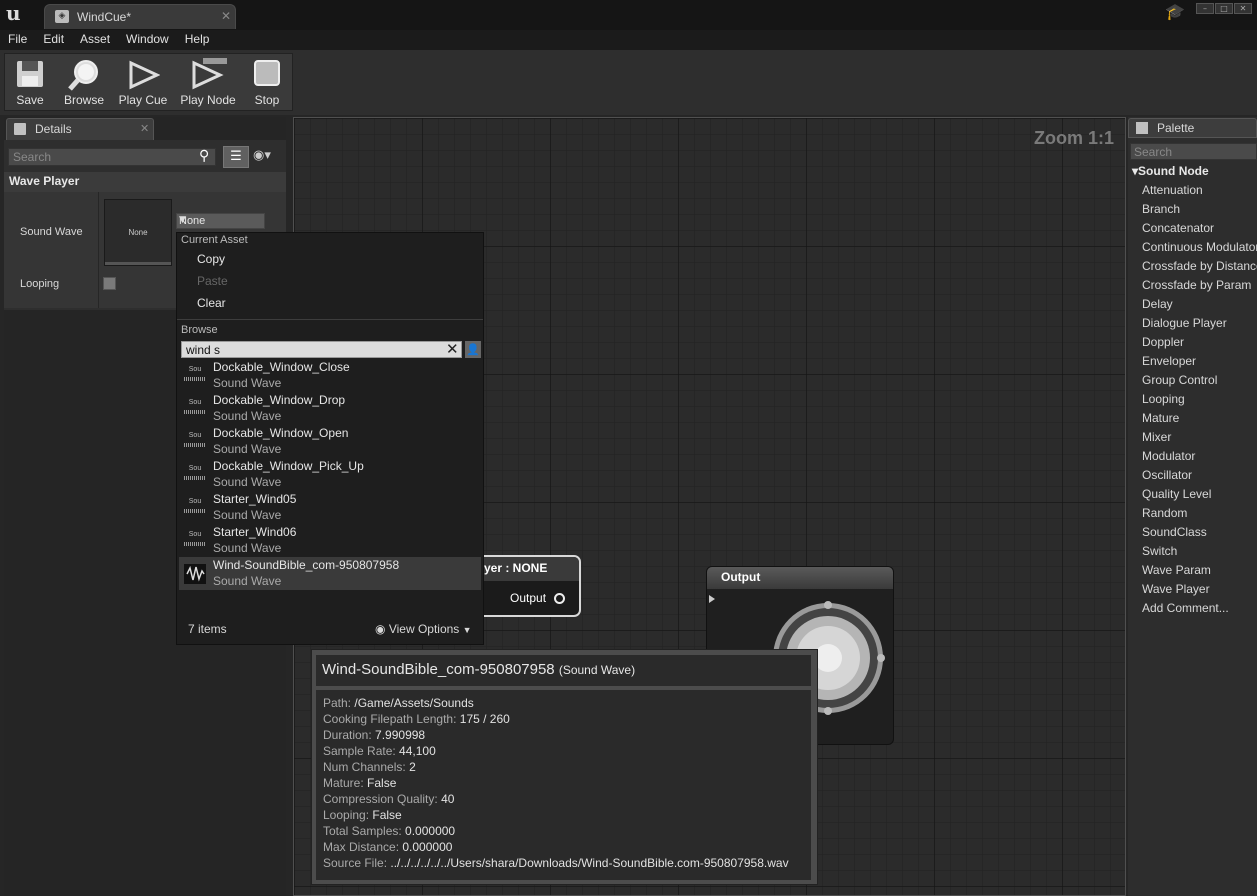 The image size is (1257, 896). I want to click on list-item: Sou Dockable_Window_Close Sound Wave, so click(330, 375).